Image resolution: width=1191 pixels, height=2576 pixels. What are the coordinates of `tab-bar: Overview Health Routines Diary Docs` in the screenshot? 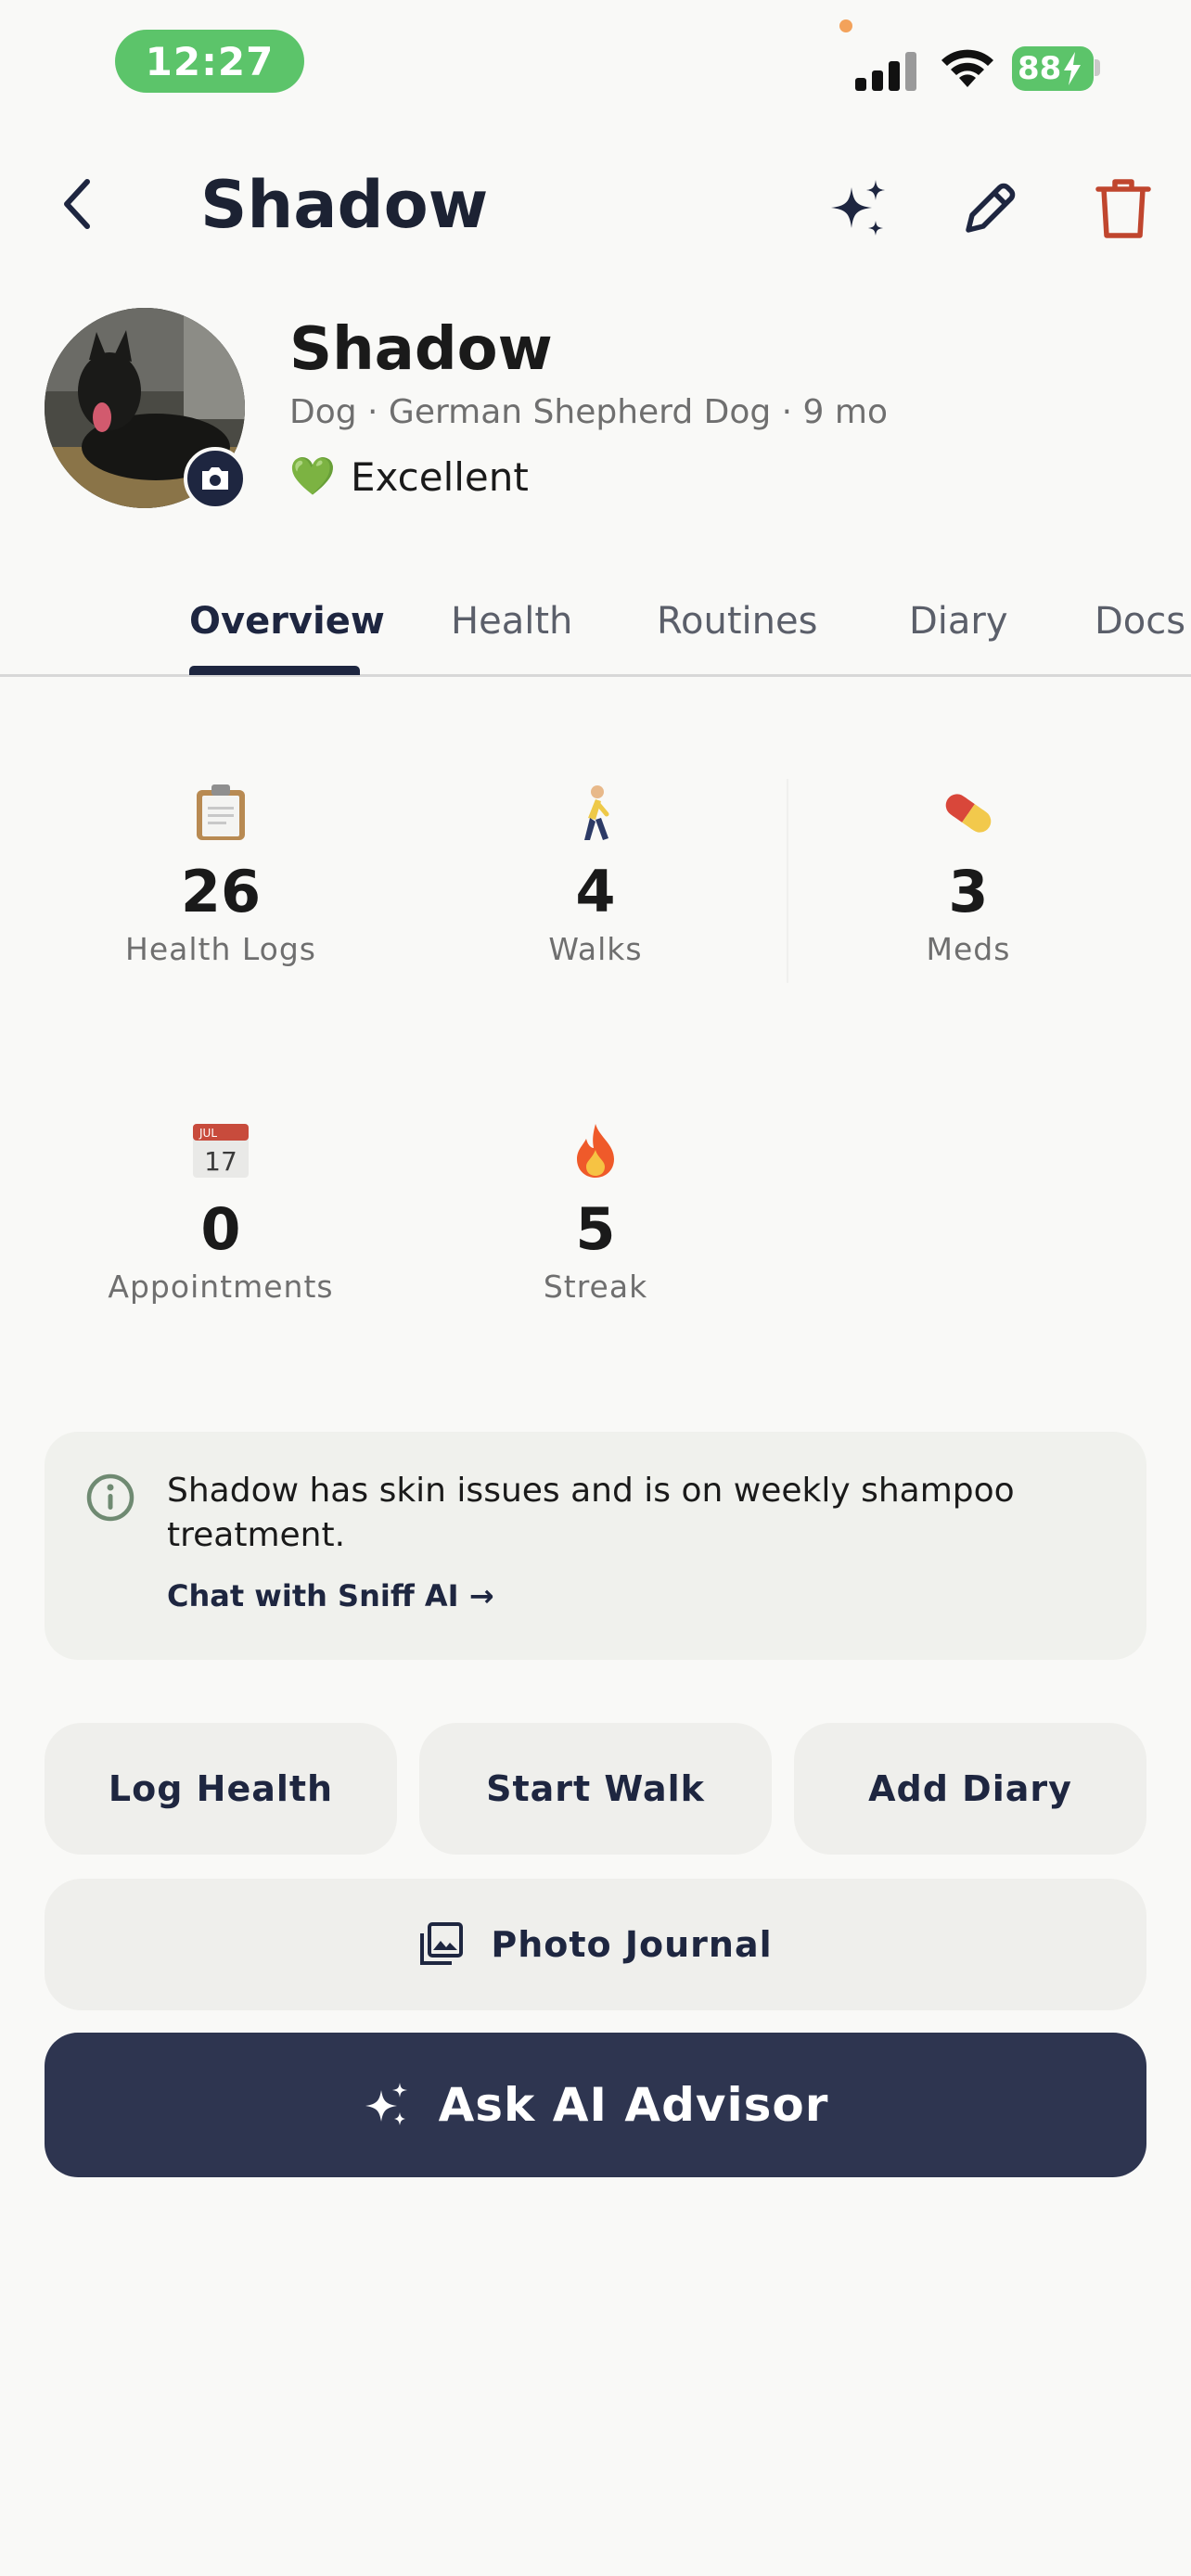 It's located at (595, 626).